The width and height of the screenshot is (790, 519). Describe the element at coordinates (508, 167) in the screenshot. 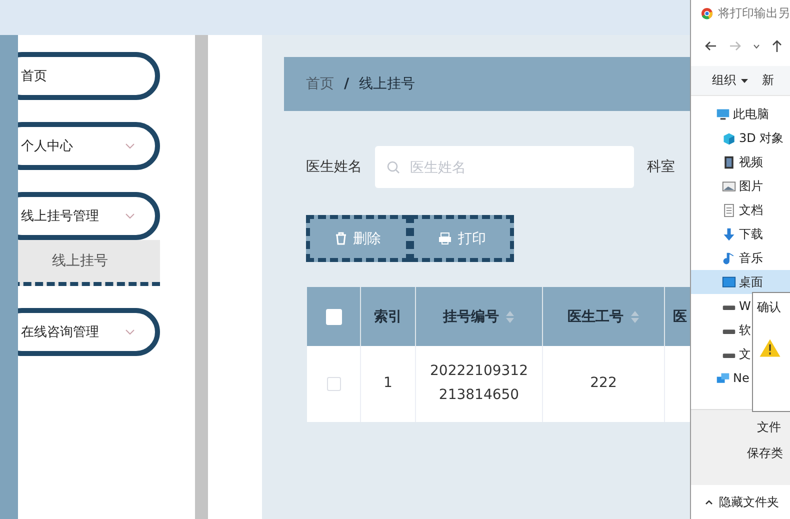

I see `search-input: 医生姓名` at that location.